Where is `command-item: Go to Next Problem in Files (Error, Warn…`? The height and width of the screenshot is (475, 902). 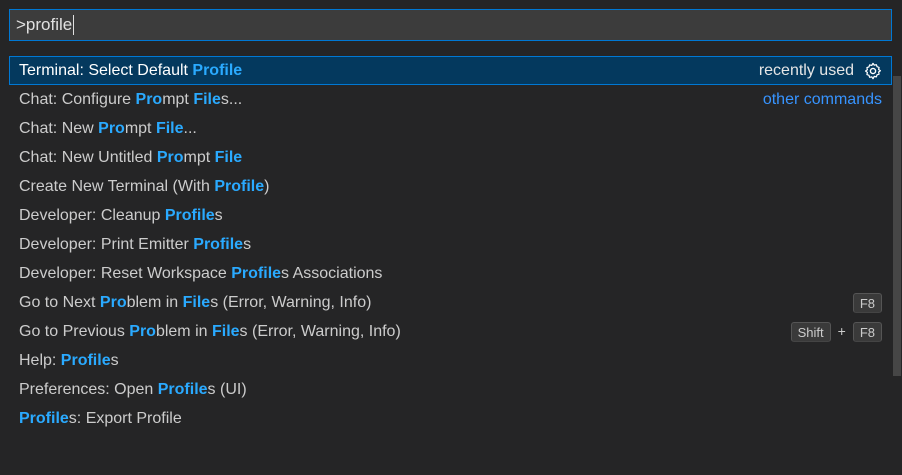 command-item: Go to Next Problem in Files (Error, Warn… is located at coordinates (450, 302).